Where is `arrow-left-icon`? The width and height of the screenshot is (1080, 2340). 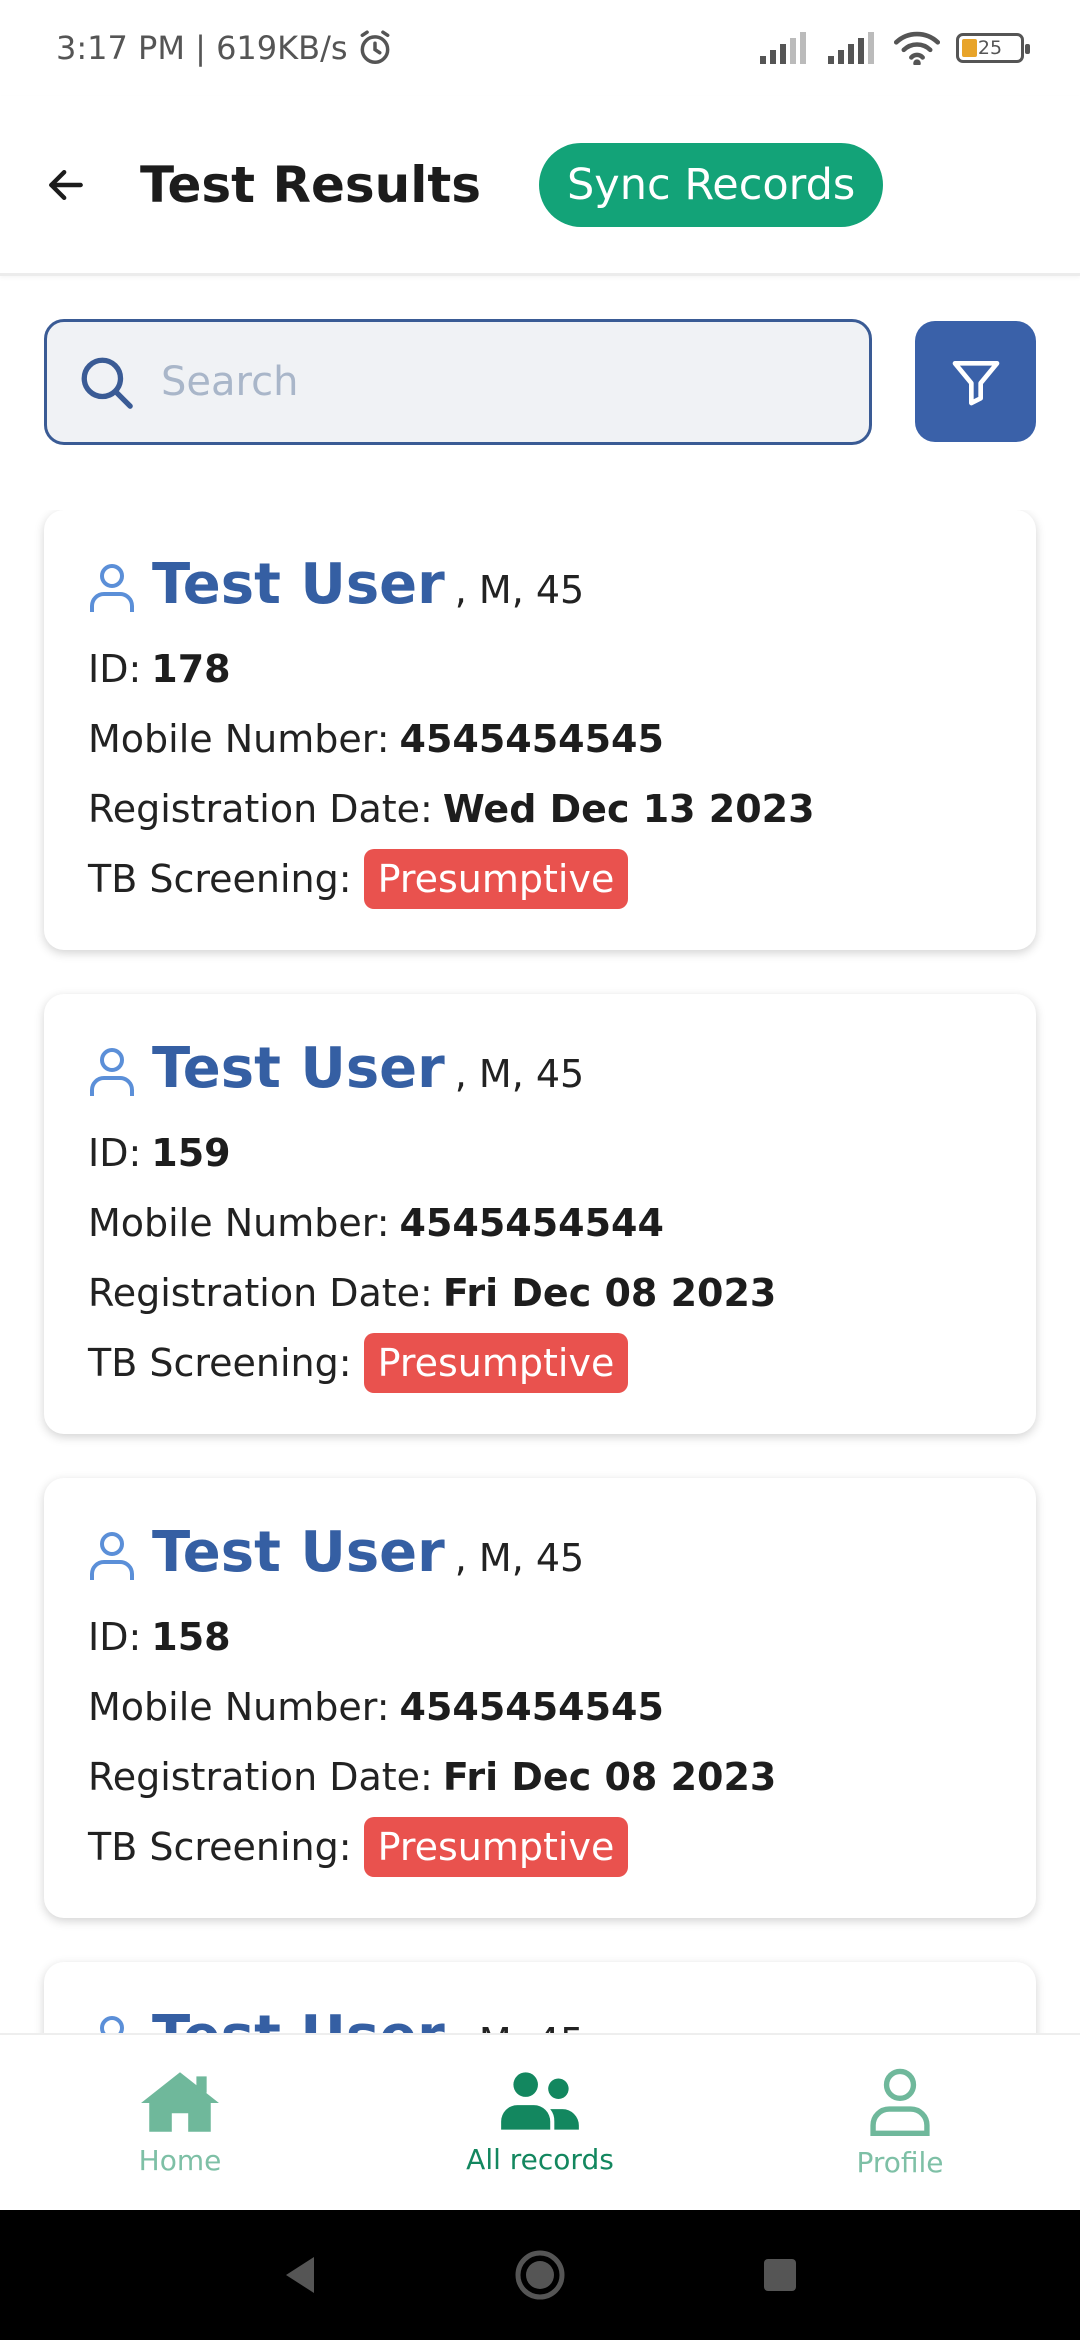
arrow-left-icon is located at coordinates (66, 184).